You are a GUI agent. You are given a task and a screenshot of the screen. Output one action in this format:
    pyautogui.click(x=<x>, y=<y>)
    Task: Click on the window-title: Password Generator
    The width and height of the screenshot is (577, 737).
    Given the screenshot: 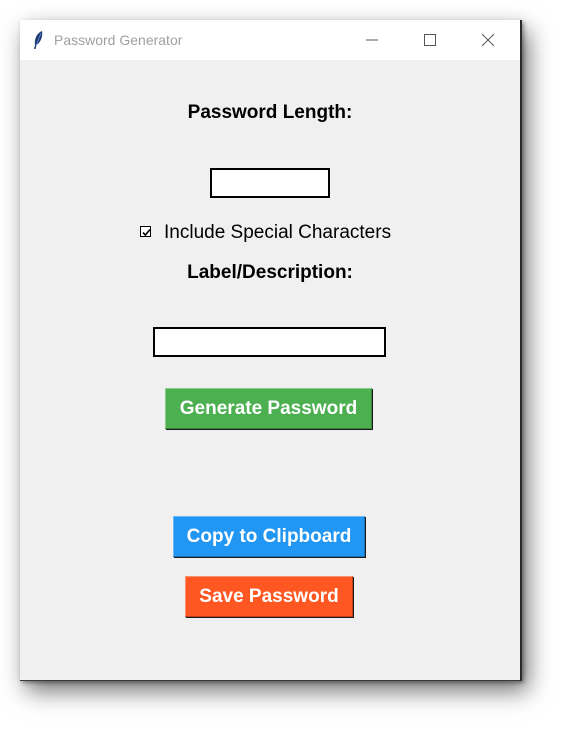 What is the action you would take?
    pyautogui.click(x=118, y=40)
    